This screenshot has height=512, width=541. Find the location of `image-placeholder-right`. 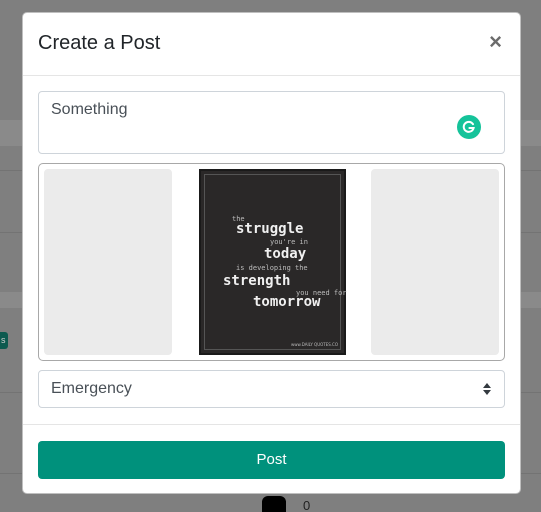

image-placeholder-right is located at coordinates (435, 262).